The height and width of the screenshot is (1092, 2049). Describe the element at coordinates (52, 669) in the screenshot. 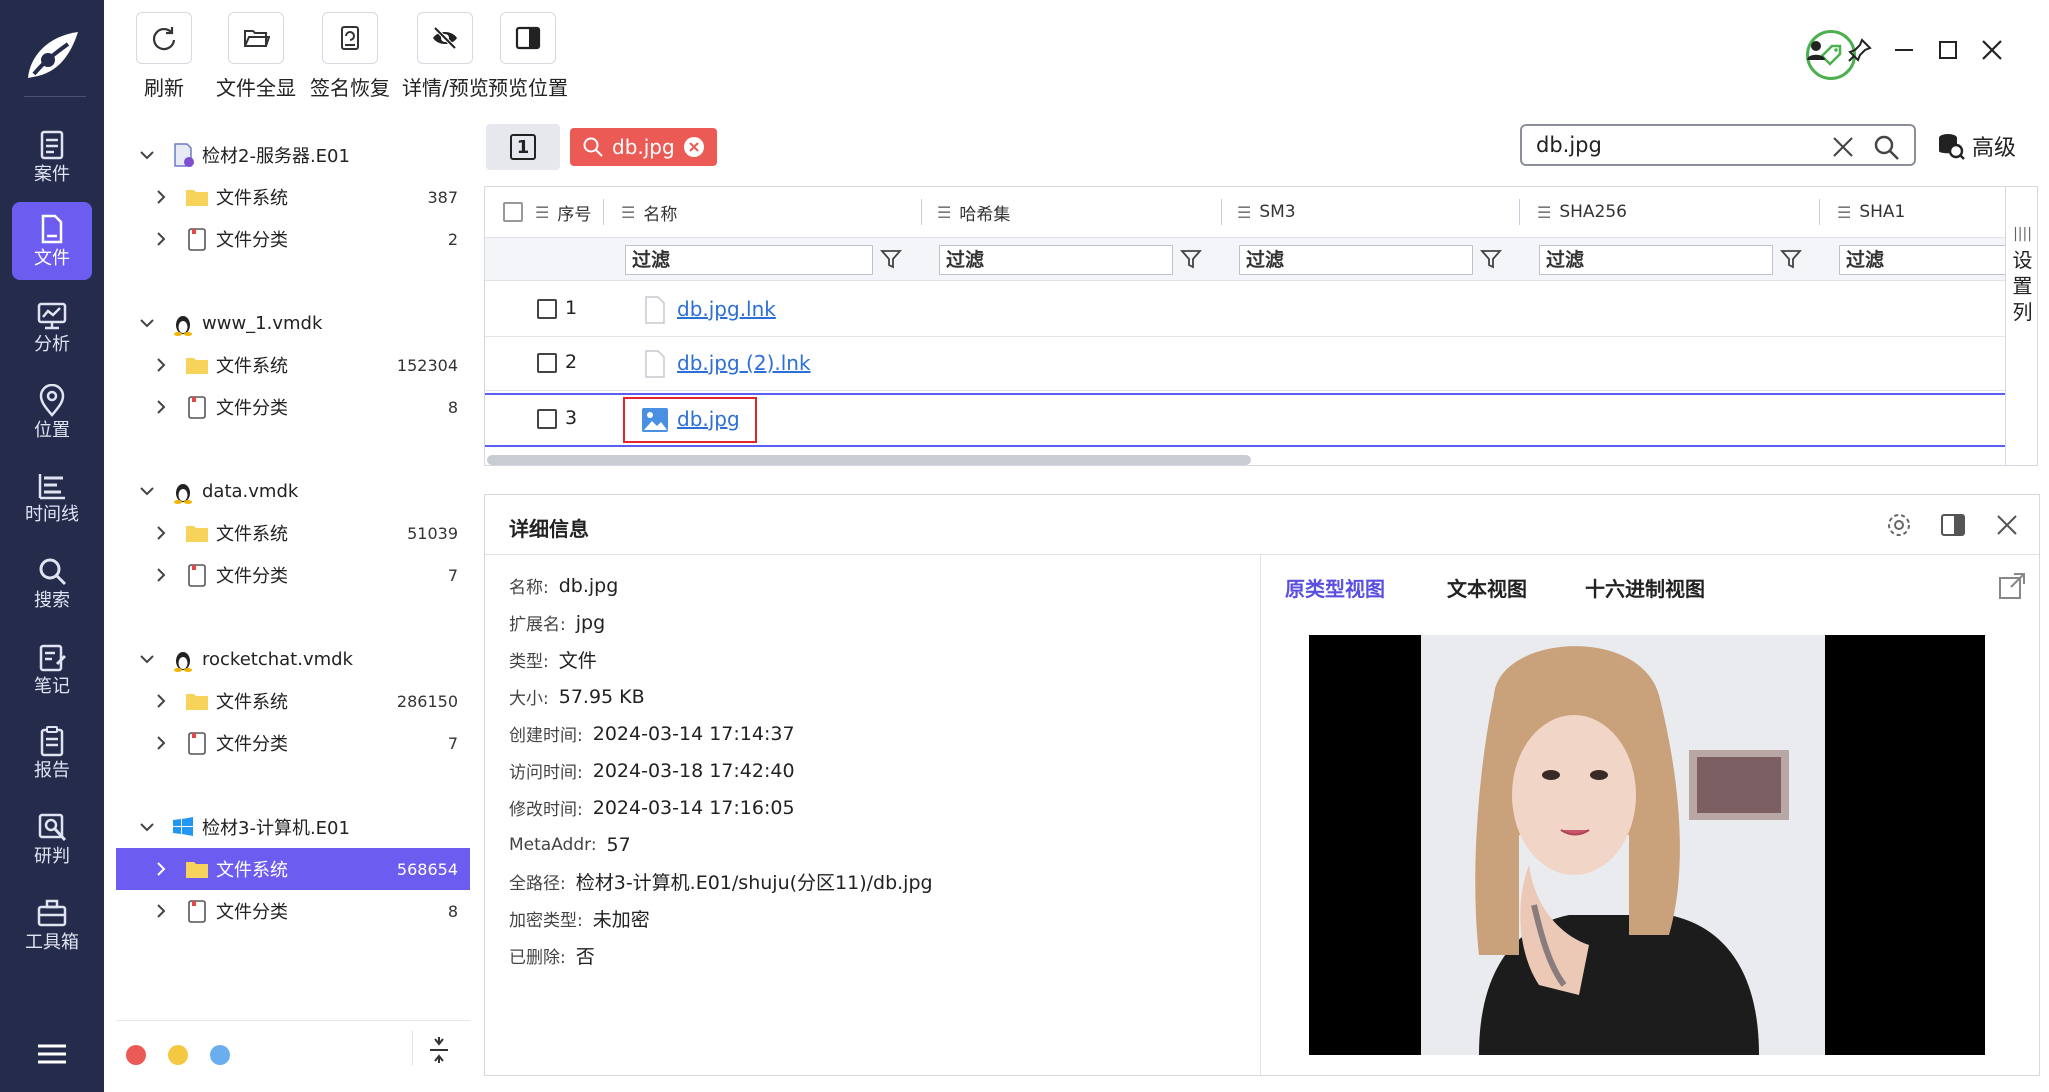

I see `nav-notes: 笔记` at that location.